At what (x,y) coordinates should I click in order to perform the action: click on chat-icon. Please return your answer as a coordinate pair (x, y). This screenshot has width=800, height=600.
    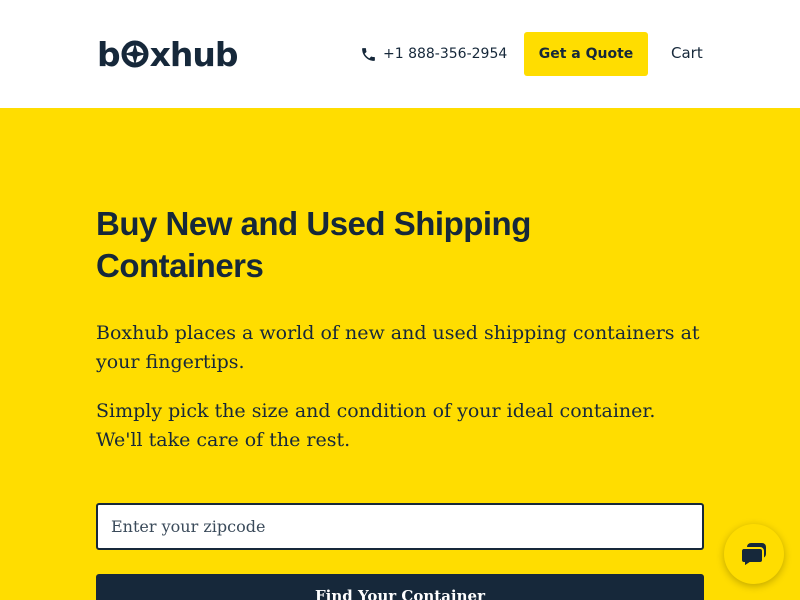
    Looking at the image, I should click on (753, 556).